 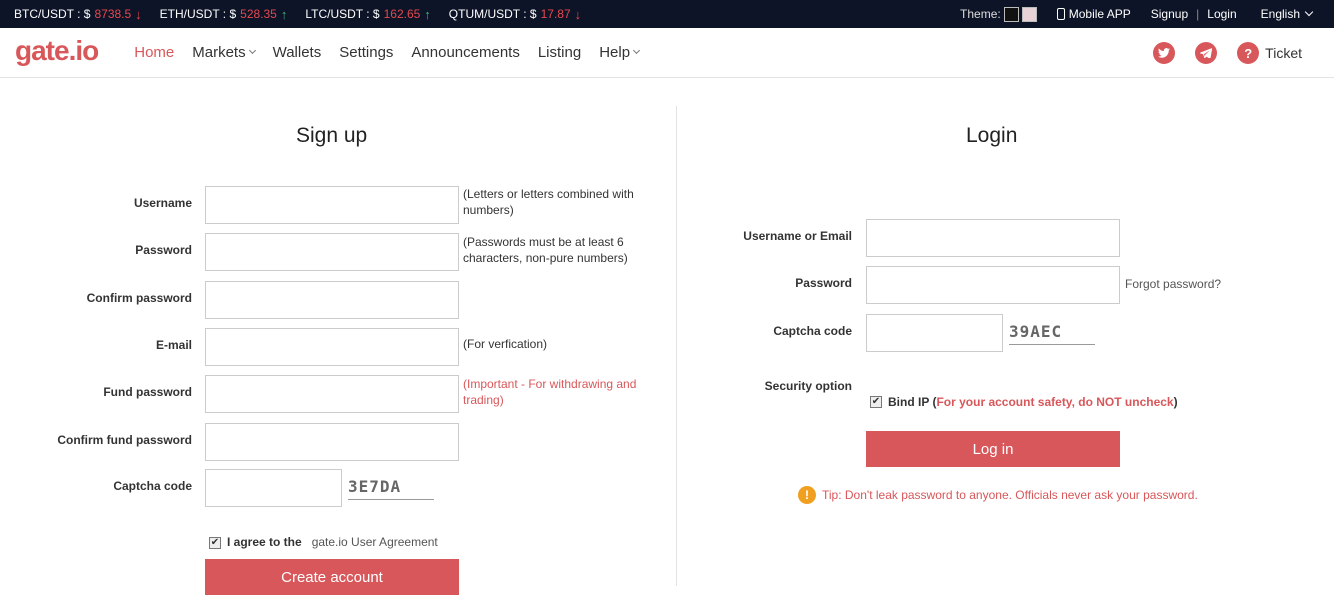 I want to click on theme-switcher: Theme:, so click(x=998, y=14).